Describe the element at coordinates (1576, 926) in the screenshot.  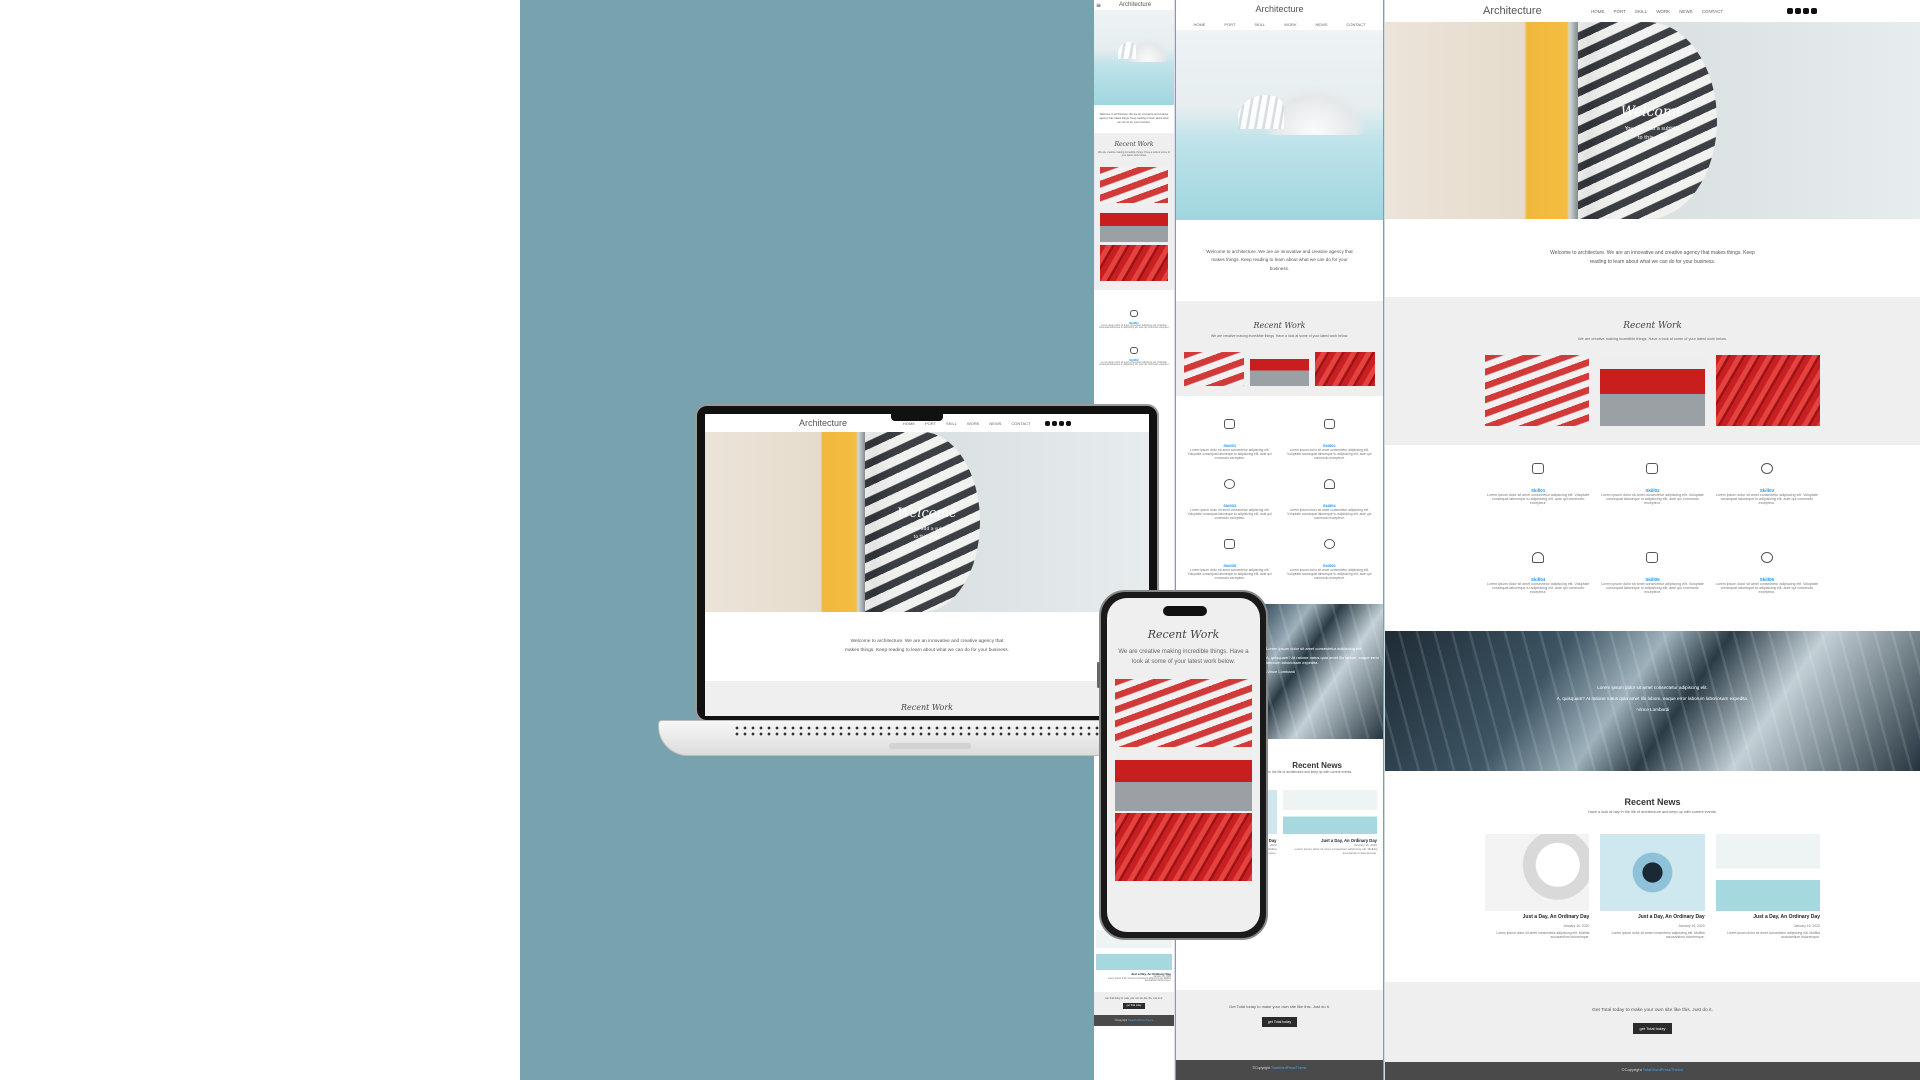
I see `news-date: January 16, 2020` at that location.